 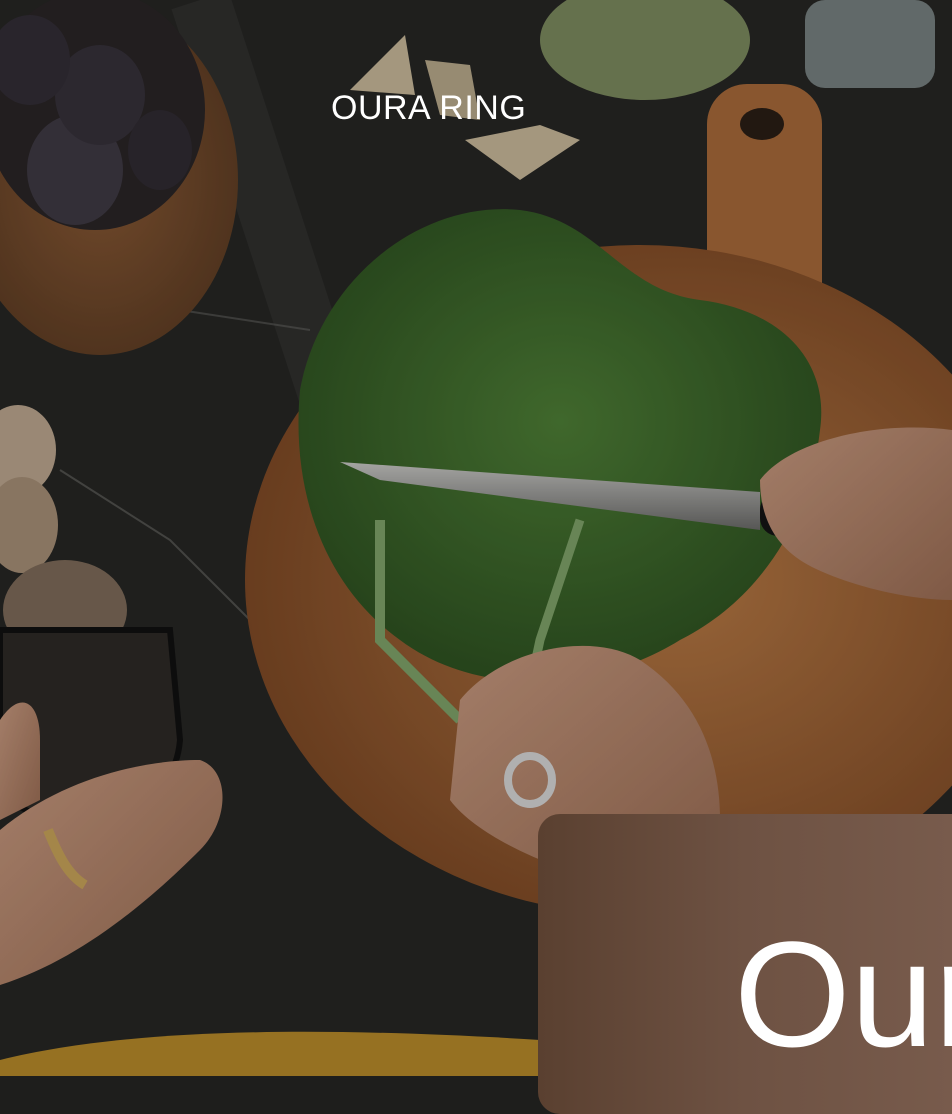 I want to click on promo-card: Our, so click(x=745, y=964).